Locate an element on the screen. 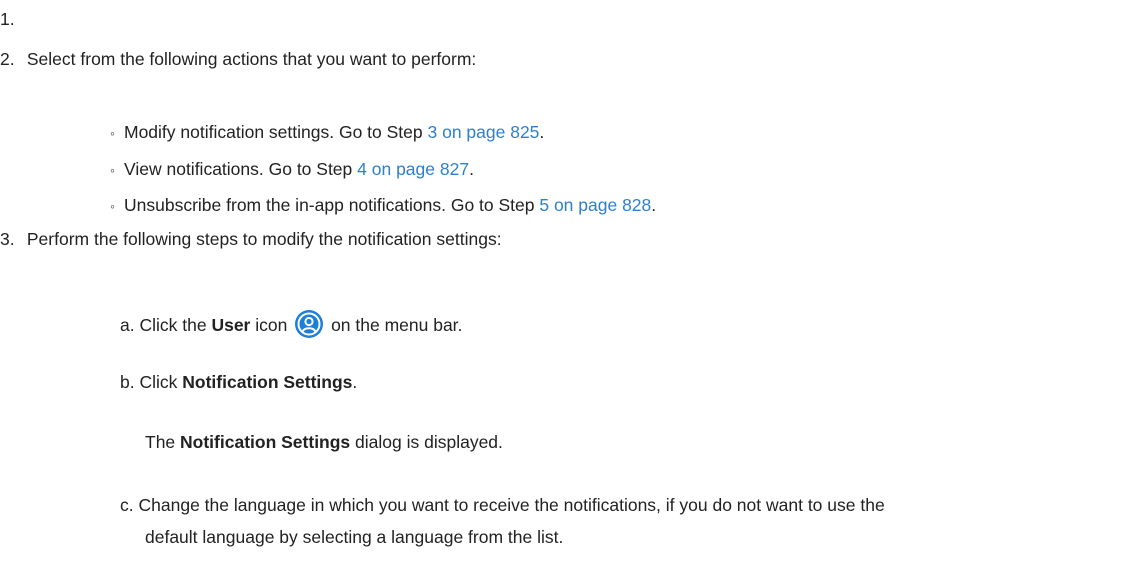  substep-b-post: . is located at coordinates (355, 382).